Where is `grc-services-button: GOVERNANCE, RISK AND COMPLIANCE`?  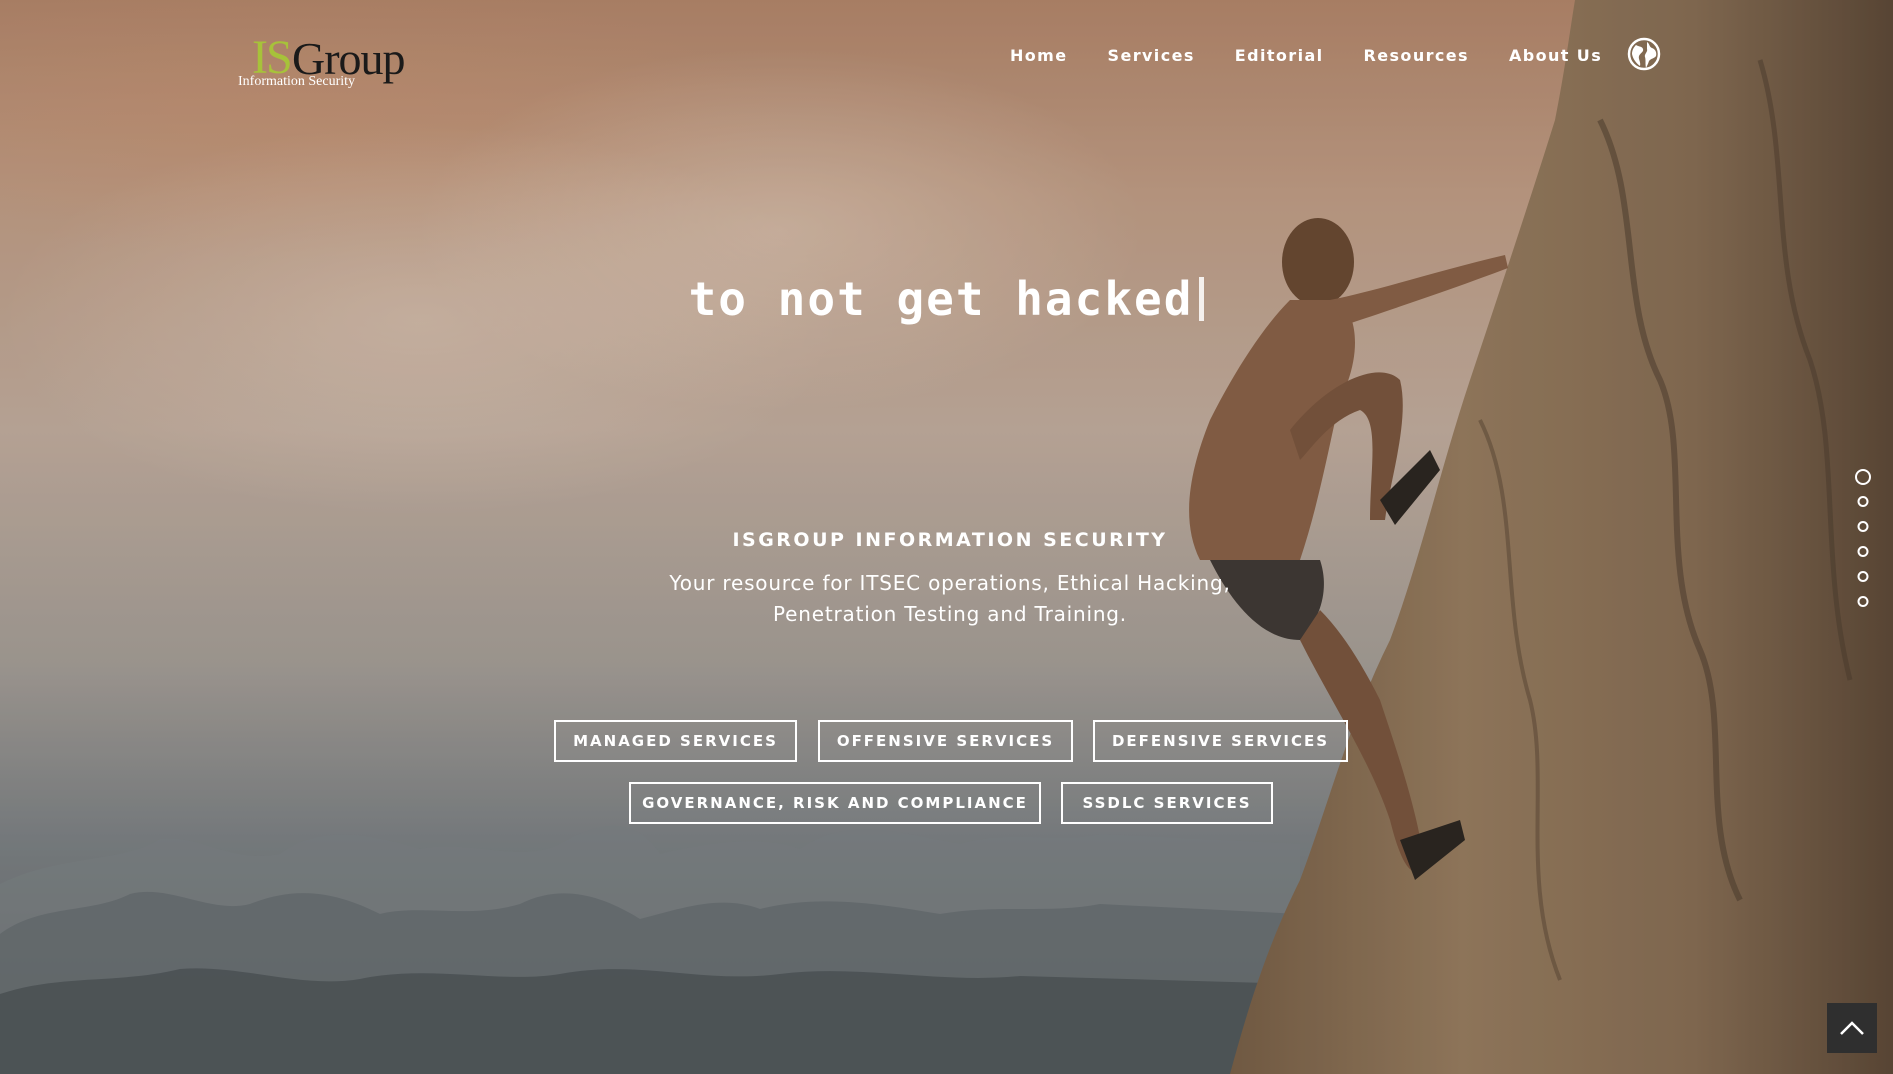
grc-services-button: GOVERNANCE, RISK AND COMPLIANCE is located at coordinates (835, 803).